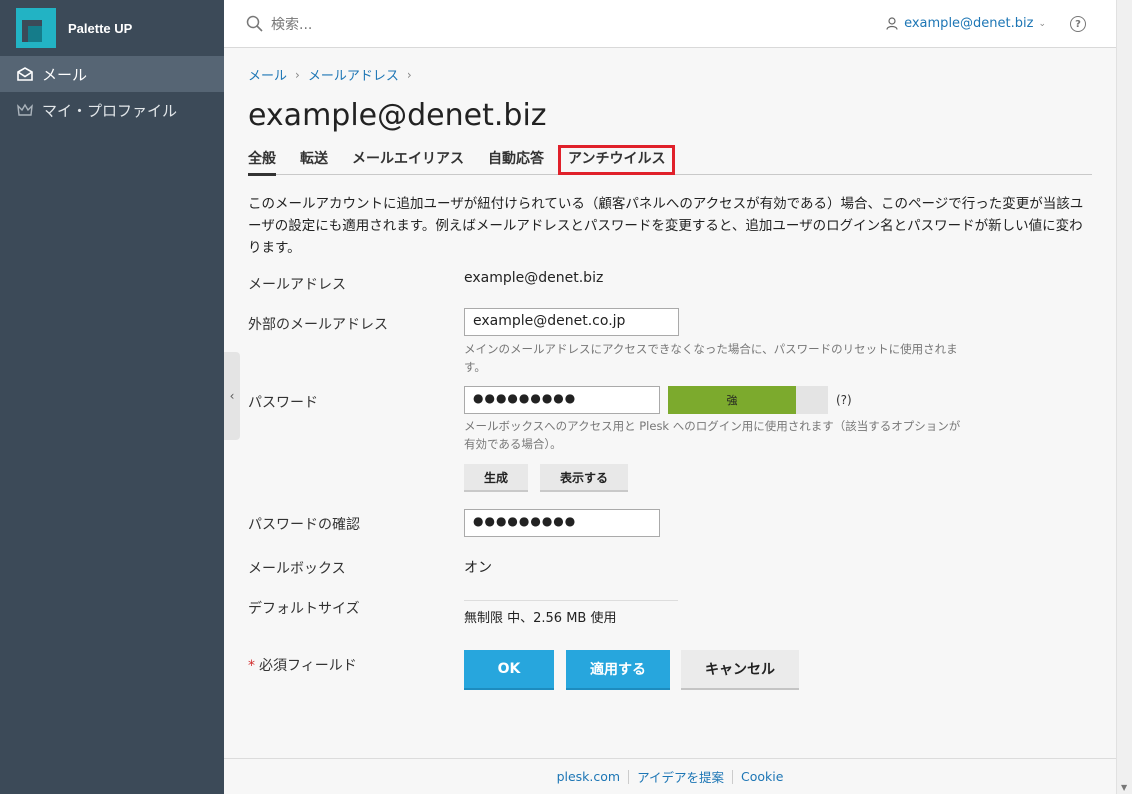 The height and width of the screenshot is (794, 1132). What do you see at coordinates (616, 160) in the screenshot?
I see `tab-antivirus: アンチウイルス` at bounding box center [616, 160].